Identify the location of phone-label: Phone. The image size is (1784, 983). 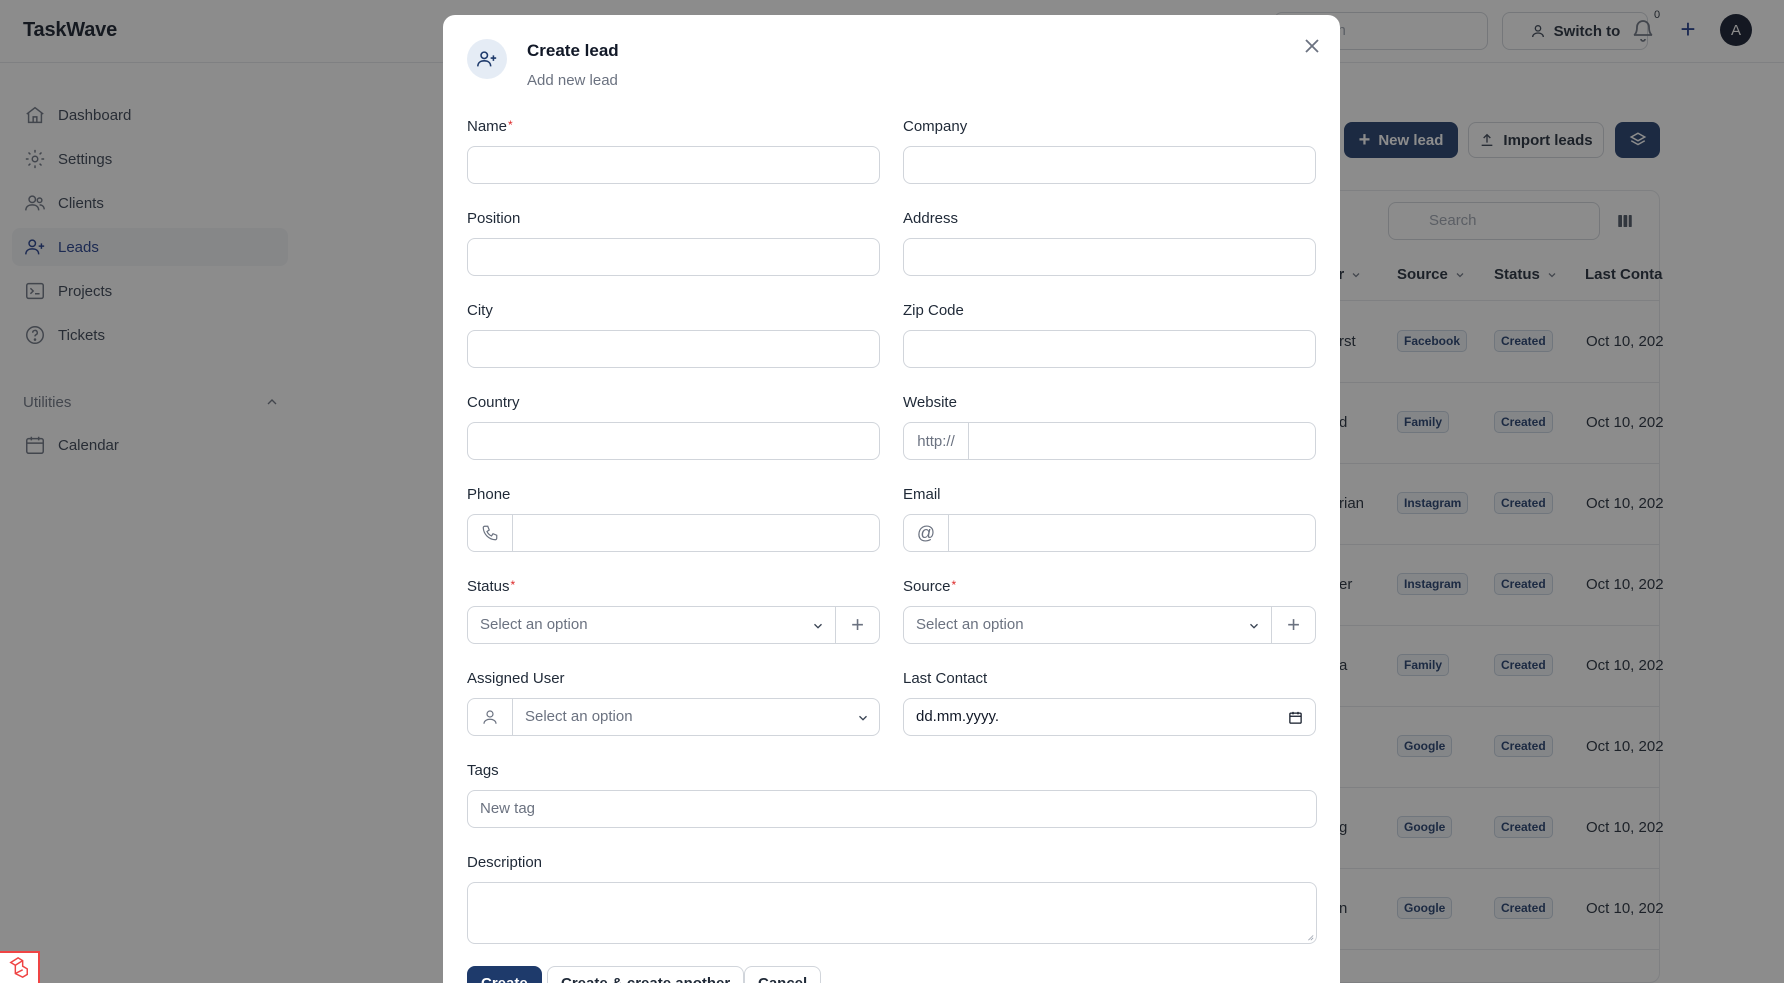
(489, 494).